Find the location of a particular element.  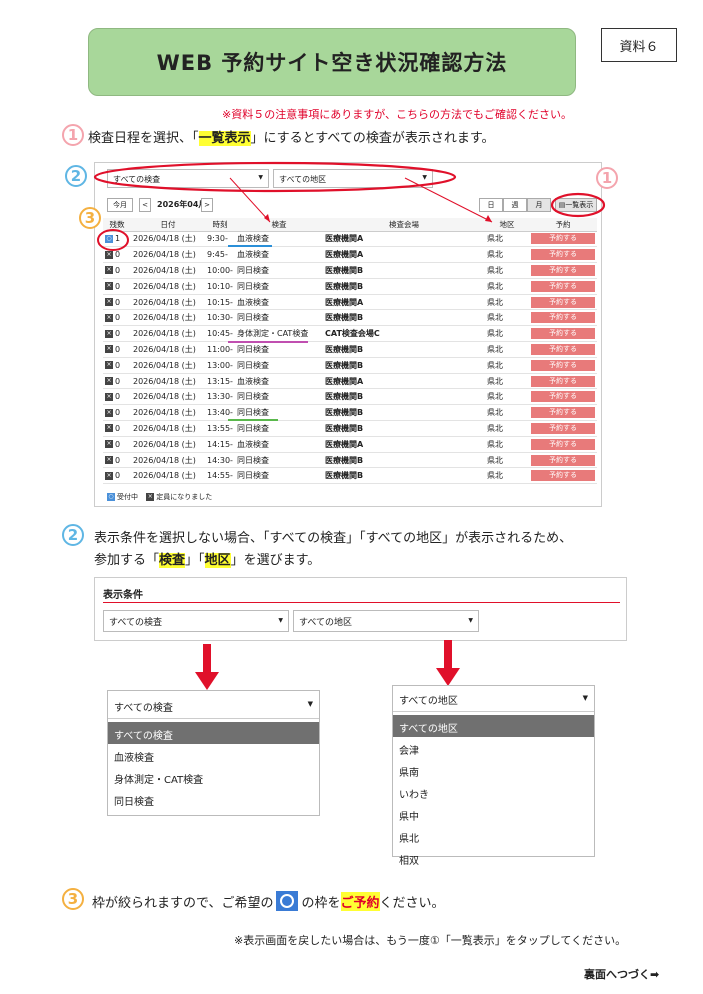

area-dropdown: すべての地区 ▼ すべての地区 会津 県南 いわき 県中 県北 相双 is located at coordinates (493, 776).